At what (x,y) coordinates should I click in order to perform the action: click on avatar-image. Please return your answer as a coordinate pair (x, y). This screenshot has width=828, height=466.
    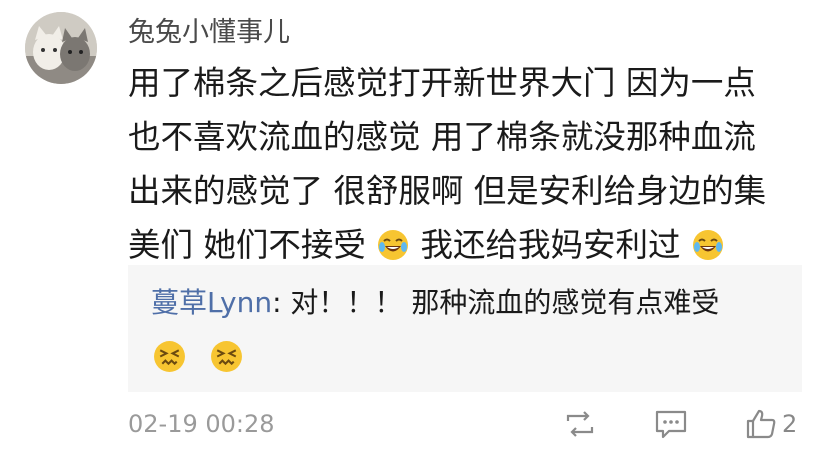
    Looking at the image, I should click on (61, 48).